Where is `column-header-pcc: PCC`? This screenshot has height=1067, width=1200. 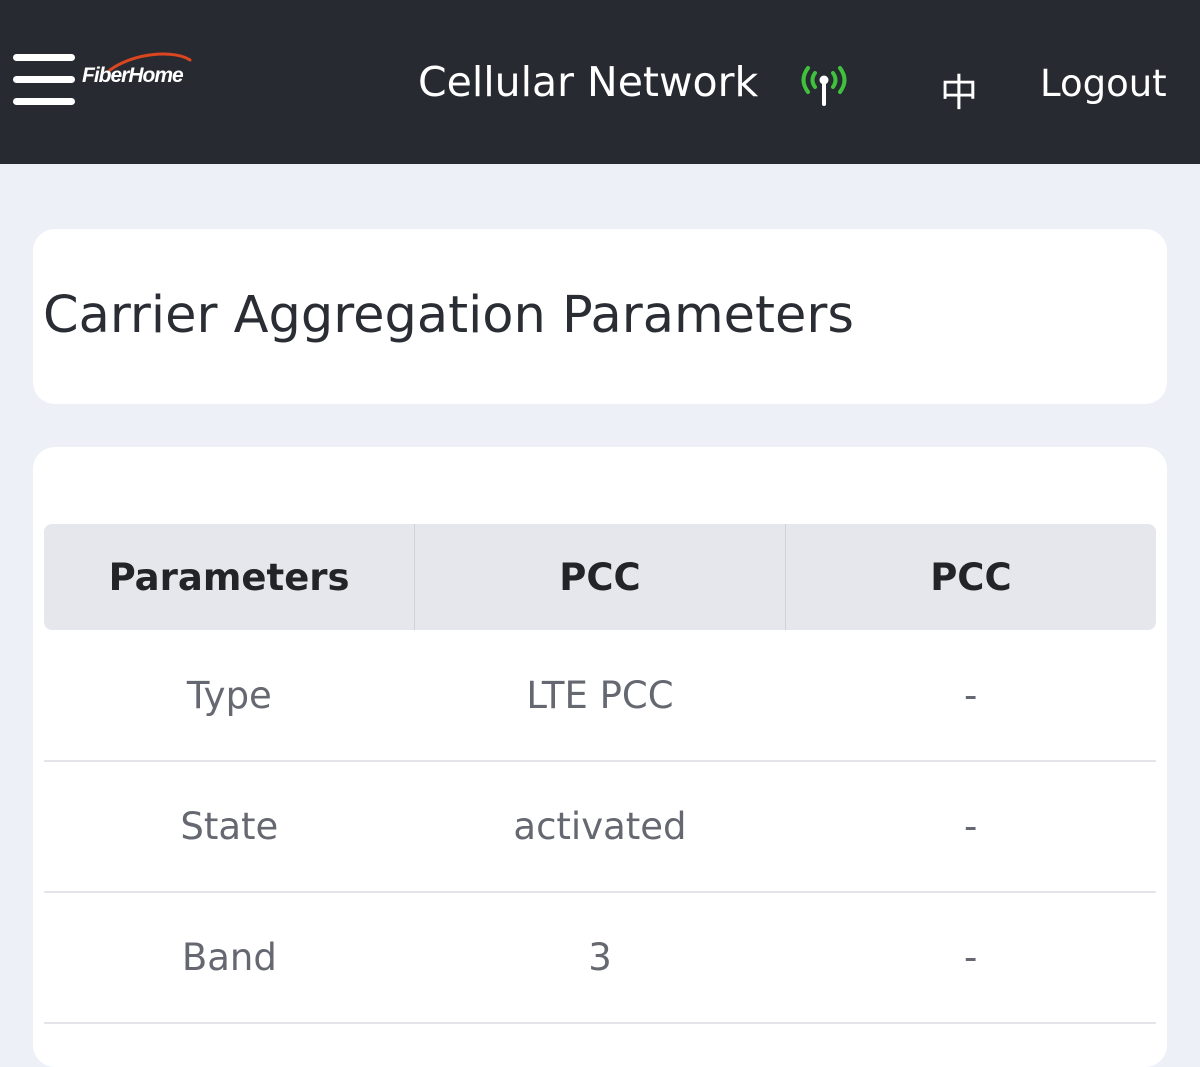 column-header-pcc: PCC is located at coordinates (600, 577).